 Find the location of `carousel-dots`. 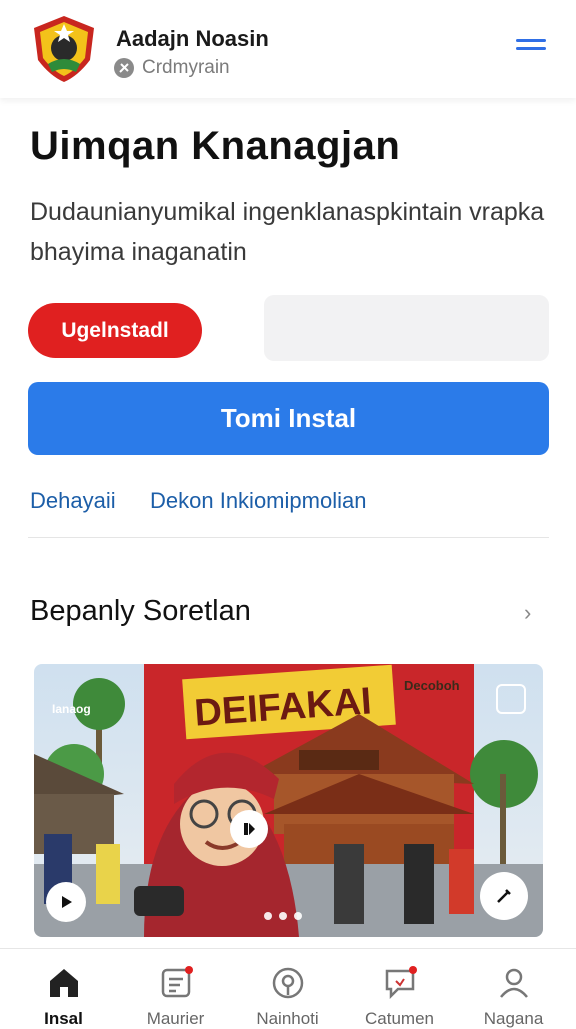

carousel-dots is located at coordinates (283, 916).